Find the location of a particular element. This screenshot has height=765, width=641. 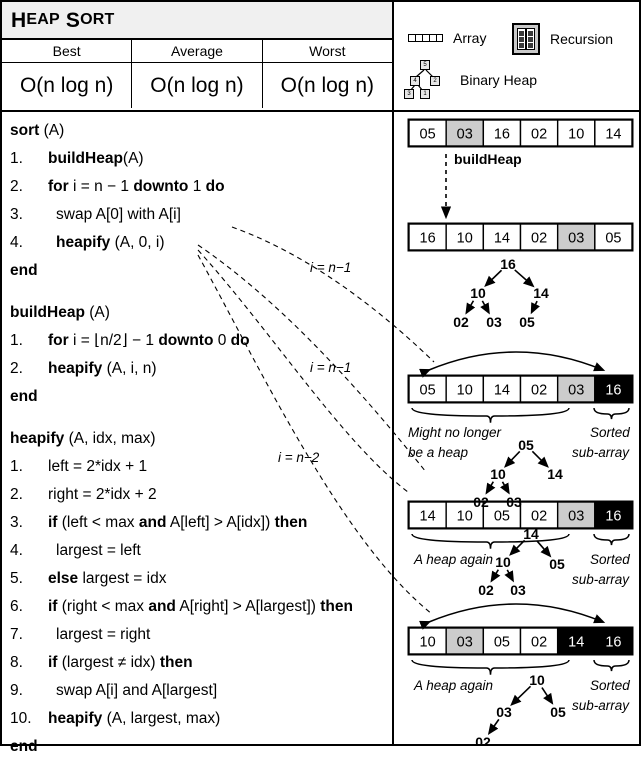

recursion-icon is located at coordinates (526, 39).